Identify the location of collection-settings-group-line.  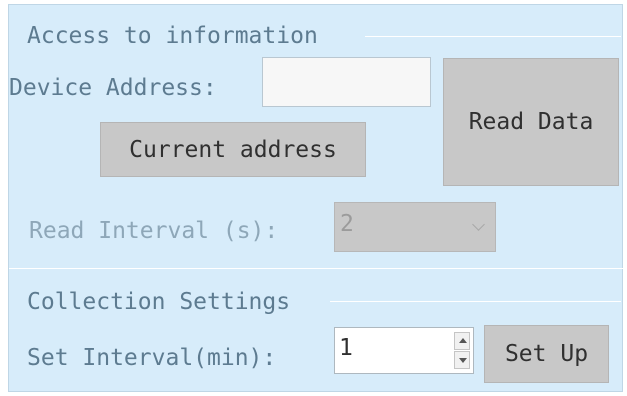
(475, 301).